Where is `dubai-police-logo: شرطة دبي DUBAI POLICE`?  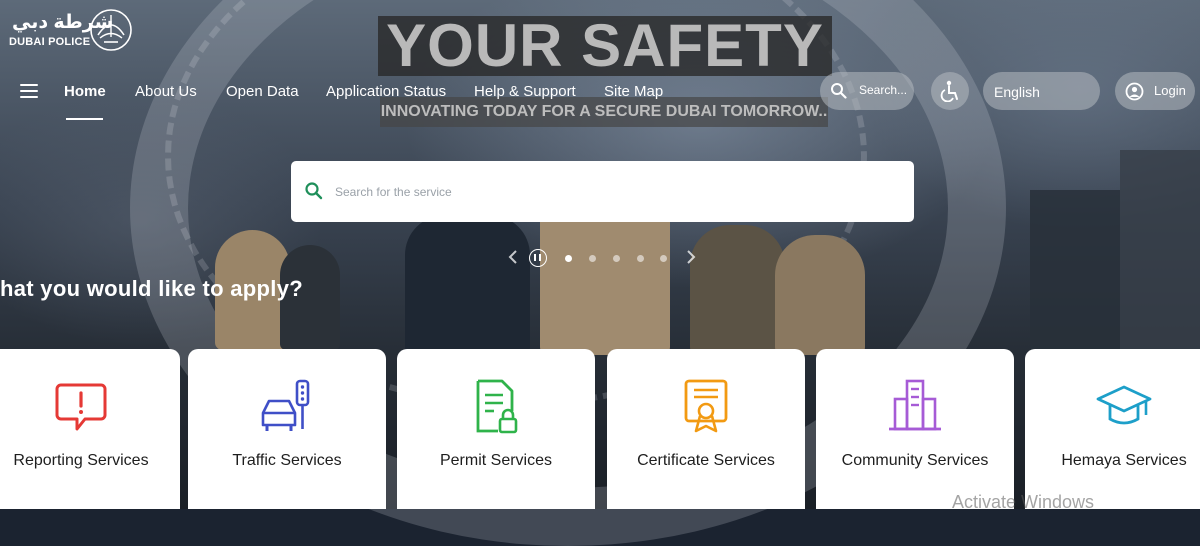 dubai-police-logo: شرطة دبي DUBAI POLICE is located at coordinates (73, 30).